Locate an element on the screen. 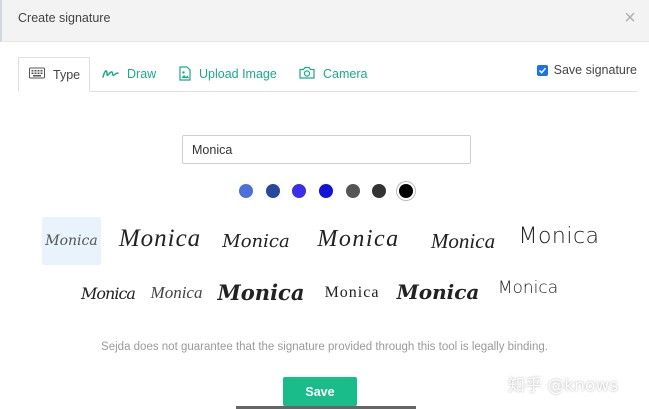  tab-draw-label: Draw is located at coordinates (142, 74).